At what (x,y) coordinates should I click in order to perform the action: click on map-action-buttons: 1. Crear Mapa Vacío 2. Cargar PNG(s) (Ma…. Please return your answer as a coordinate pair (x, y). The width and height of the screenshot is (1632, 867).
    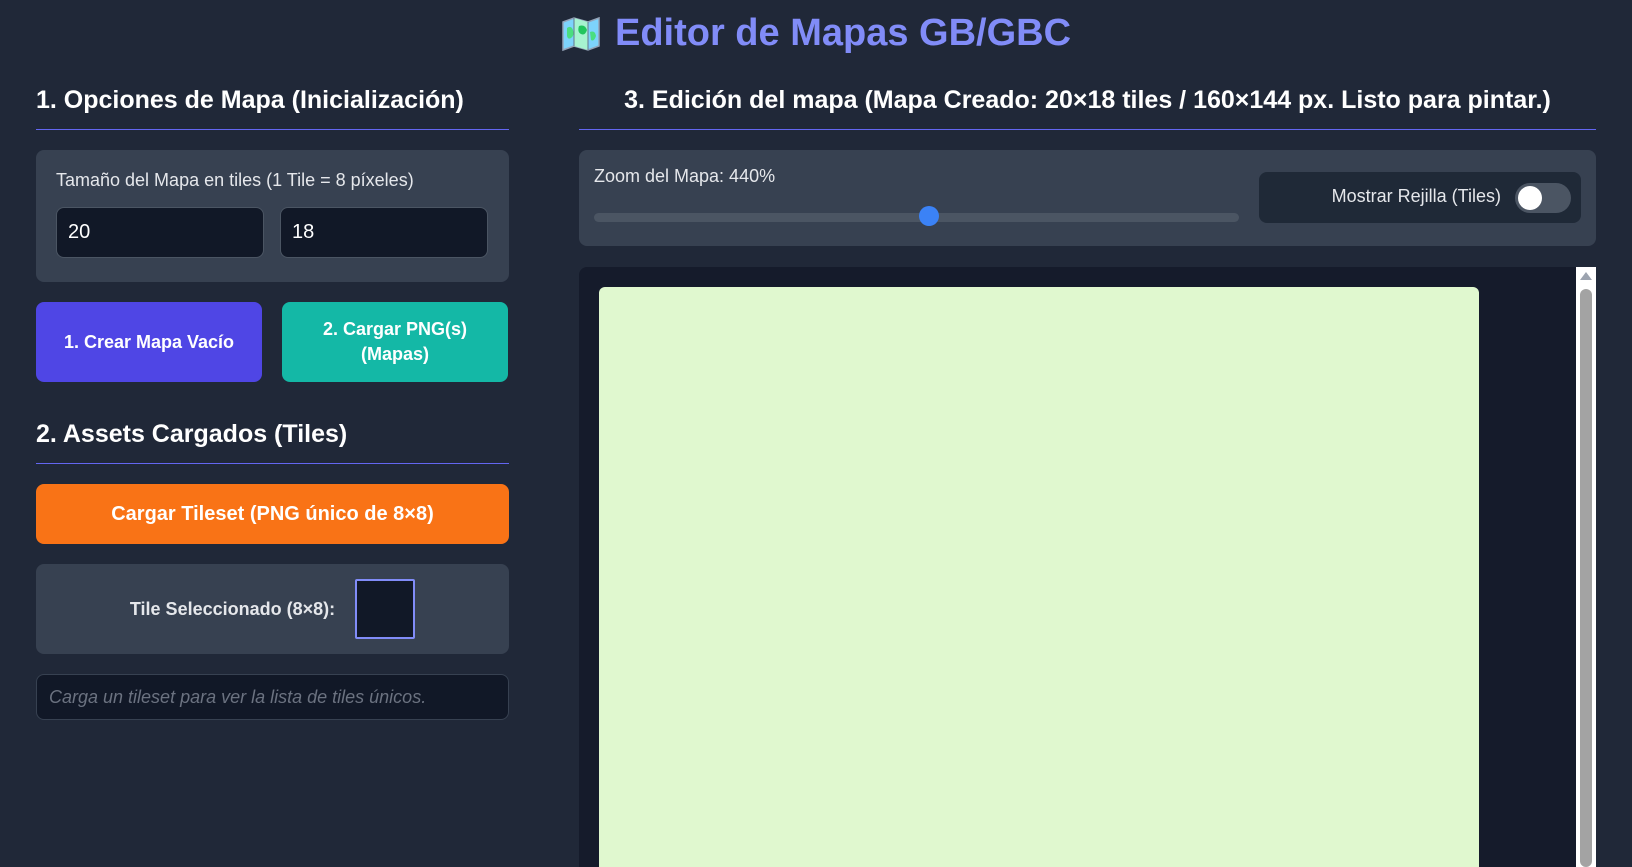
    Looking at the image, I should click on (272, 342).